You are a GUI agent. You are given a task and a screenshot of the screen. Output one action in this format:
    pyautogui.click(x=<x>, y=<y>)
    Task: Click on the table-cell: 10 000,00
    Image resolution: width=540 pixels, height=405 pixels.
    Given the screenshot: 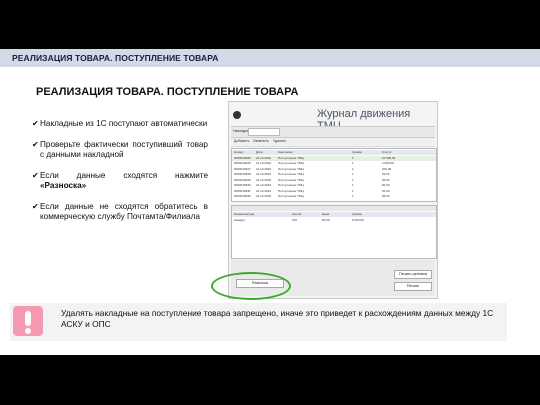 What is the action you would take?
    pyautogui.click(x=389, y=157)
    